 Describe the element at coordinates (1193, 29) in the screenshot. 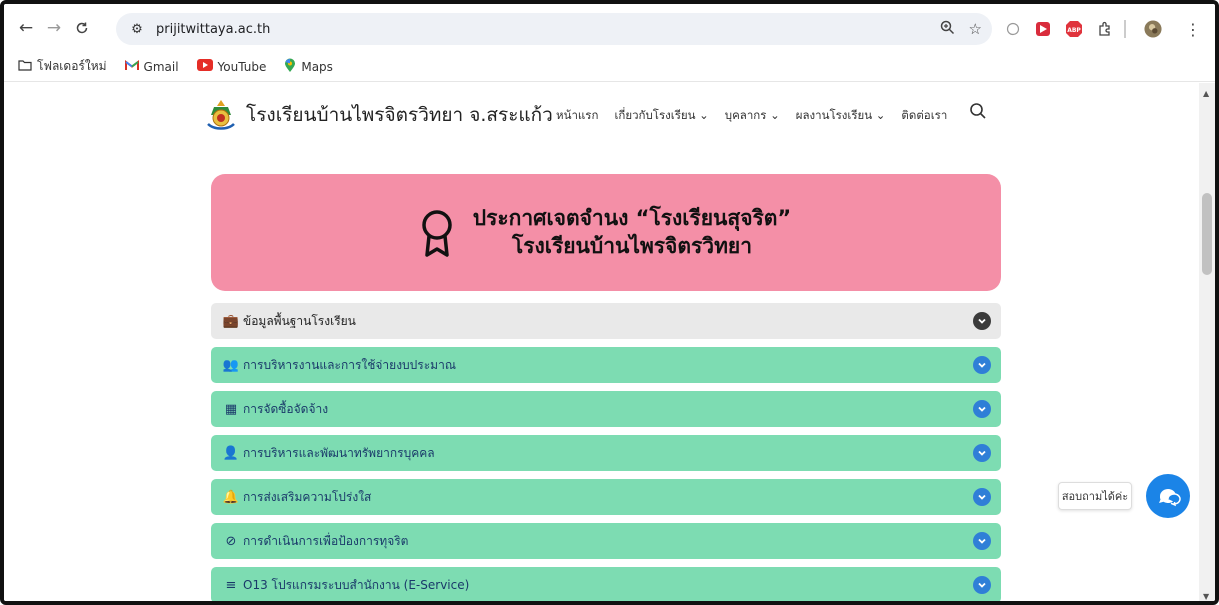

I see `menu-kebab-icon: ⋮` at that location.